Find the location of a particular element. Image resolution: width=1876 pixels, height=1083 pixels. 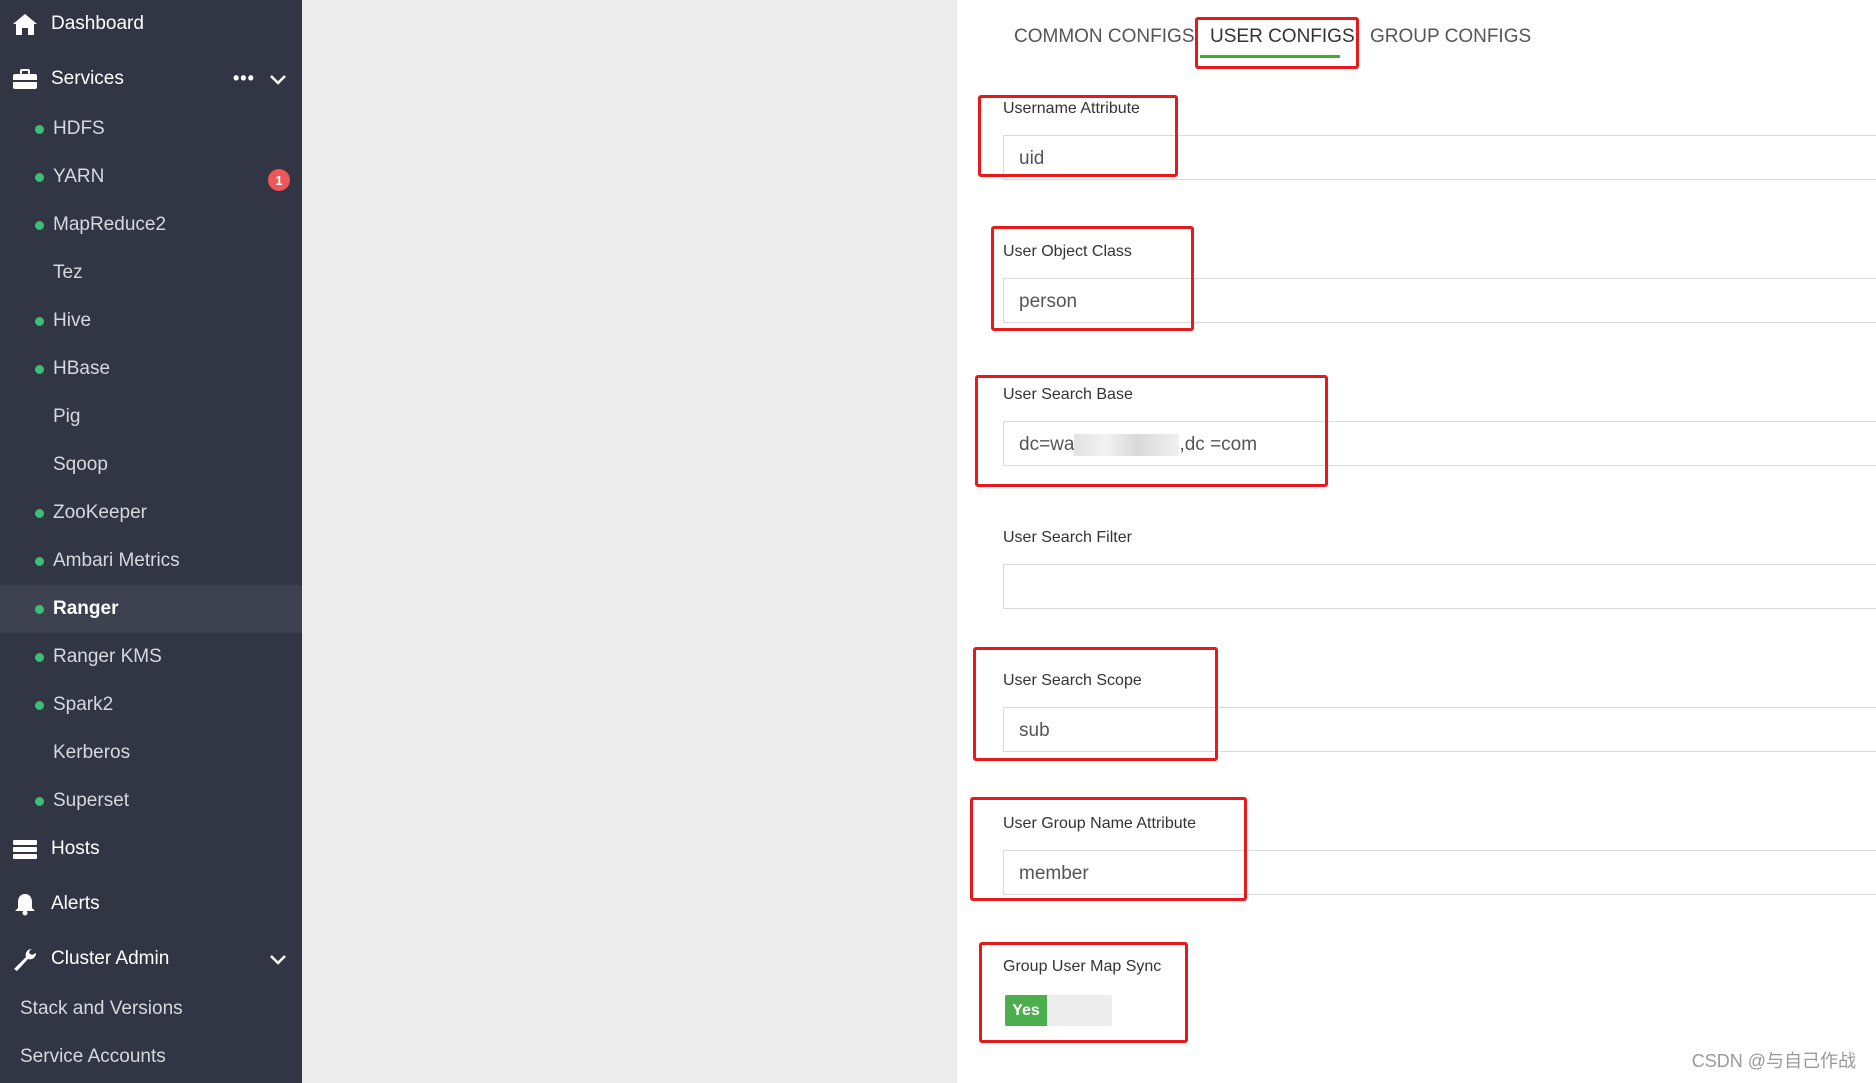

sidebar-item-spark2: Spark2 is located at coordinates (151, 705).